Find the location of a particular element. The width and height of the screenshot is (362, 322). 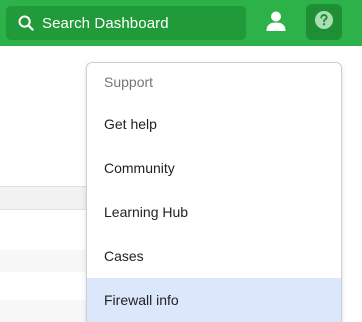

menu-item-label: Learning Hub is located at coordinates (146, 212).